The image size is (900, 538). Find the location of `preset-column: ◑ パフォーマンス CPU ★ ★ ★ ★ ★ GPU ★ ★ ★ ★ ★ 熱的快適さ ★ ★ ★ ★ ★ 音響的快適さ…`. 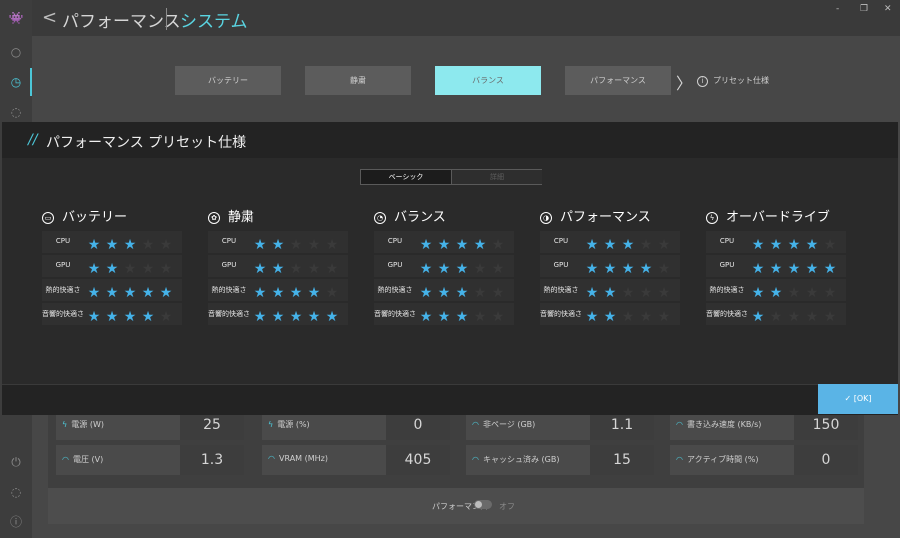

preset-column: ◑ パフォーマンス CPU ★ ★ ★ ★ ★ GPU ★ ★ ★ ★ ★ 熱的快適さ ★ ★ ★ ★ ★ 音響的快適さ… is located at coordinates (610, 266).